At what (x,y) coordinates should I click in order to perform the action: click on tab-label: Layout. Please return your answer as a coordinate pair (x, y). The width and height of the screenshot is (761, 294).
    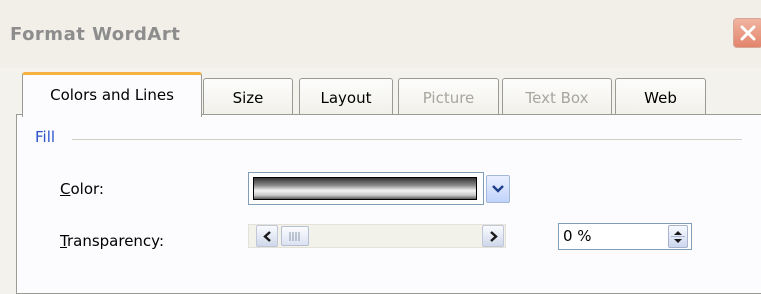
    Looking at the image, I should click on (346, 98).